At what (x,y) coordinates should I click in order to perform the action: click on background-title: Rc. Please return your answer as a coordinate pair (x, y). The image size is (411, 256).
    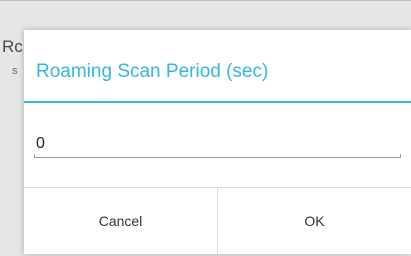
    Looking at the image, I should click on (12, 46).